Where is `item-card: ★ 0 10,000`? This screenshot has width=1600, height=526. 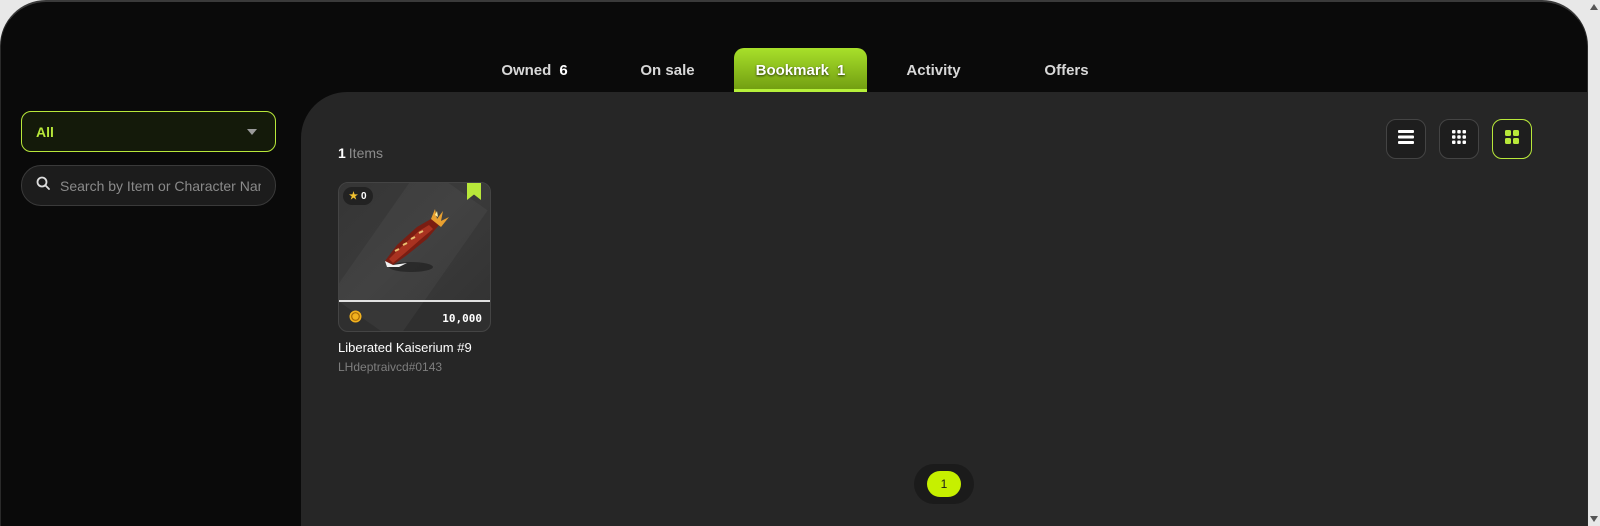 item-card: ★ 0 10,000 is located at coordinates (414, 257).